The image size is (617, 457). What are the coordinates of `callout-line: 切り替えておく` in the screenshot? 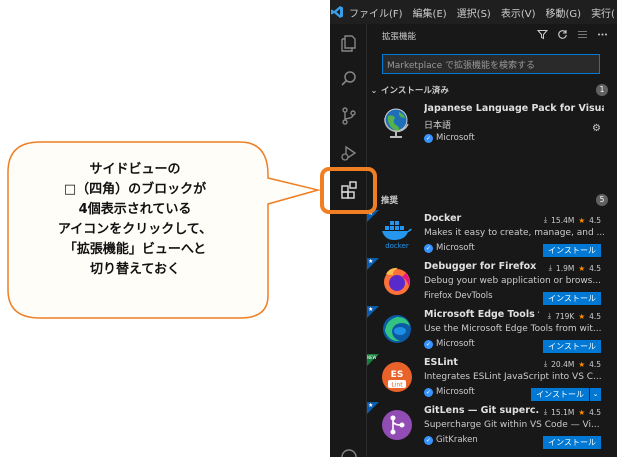 It's located at (135, 269).